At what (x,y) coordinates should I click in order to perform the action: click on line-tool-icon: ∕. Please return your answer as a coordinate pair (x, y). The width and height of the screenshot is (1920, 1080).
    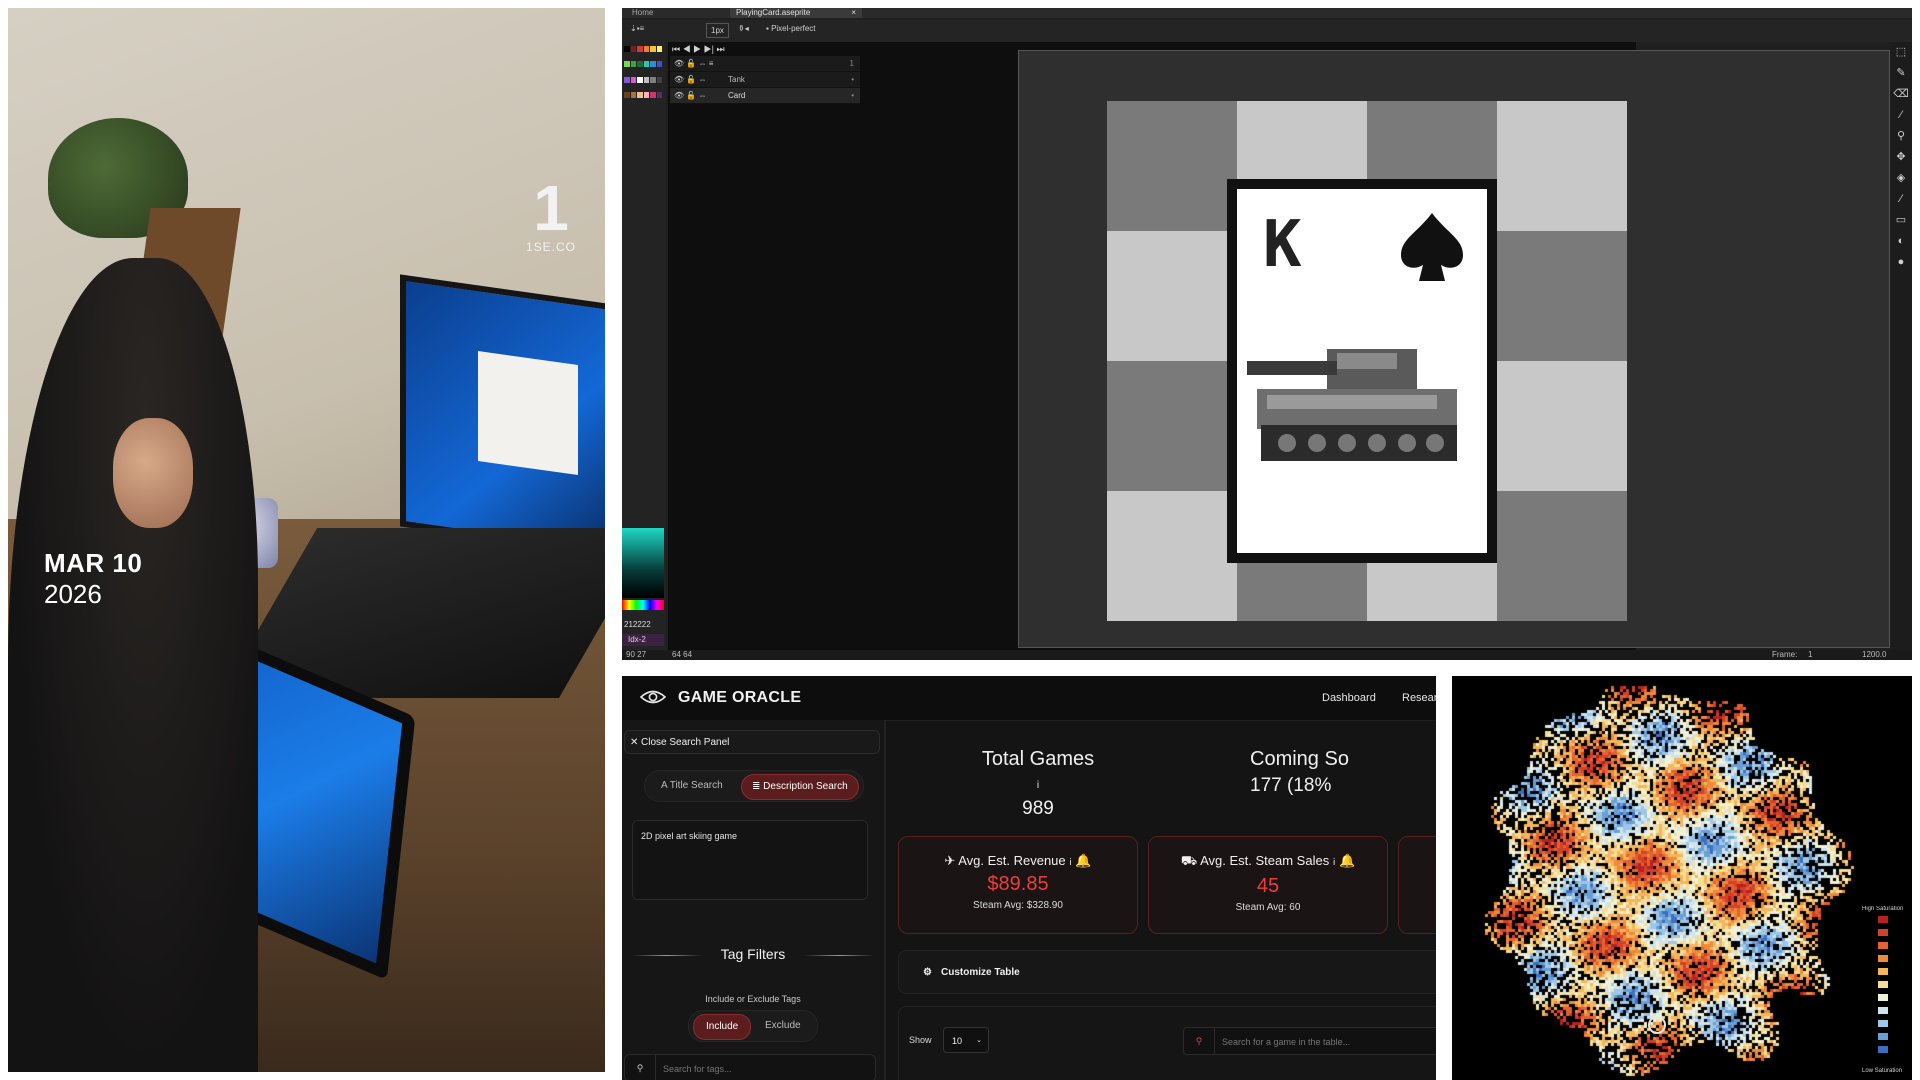
    Looking at the image, I should click on (1901, 199).